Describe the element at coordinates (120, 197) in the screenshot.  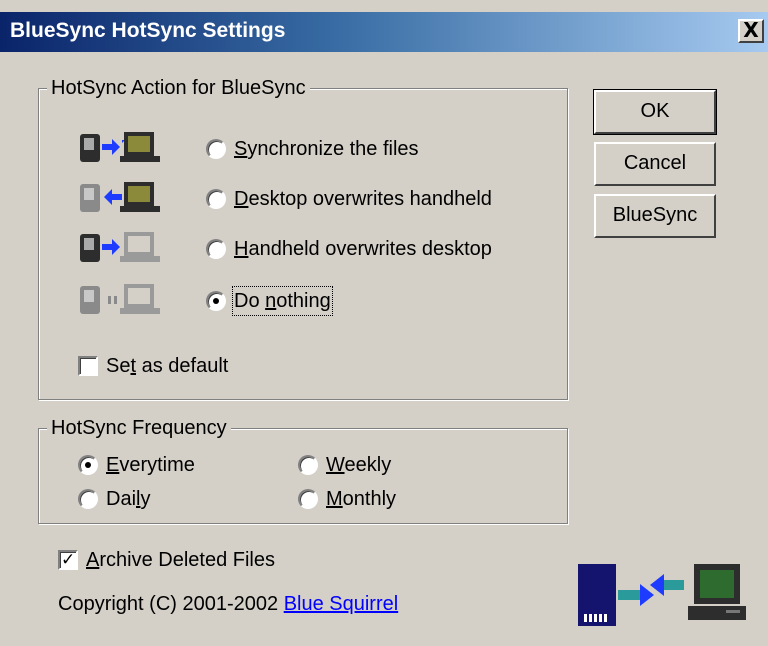
I see `desktop-overwrites-handheld-icon` at that location.